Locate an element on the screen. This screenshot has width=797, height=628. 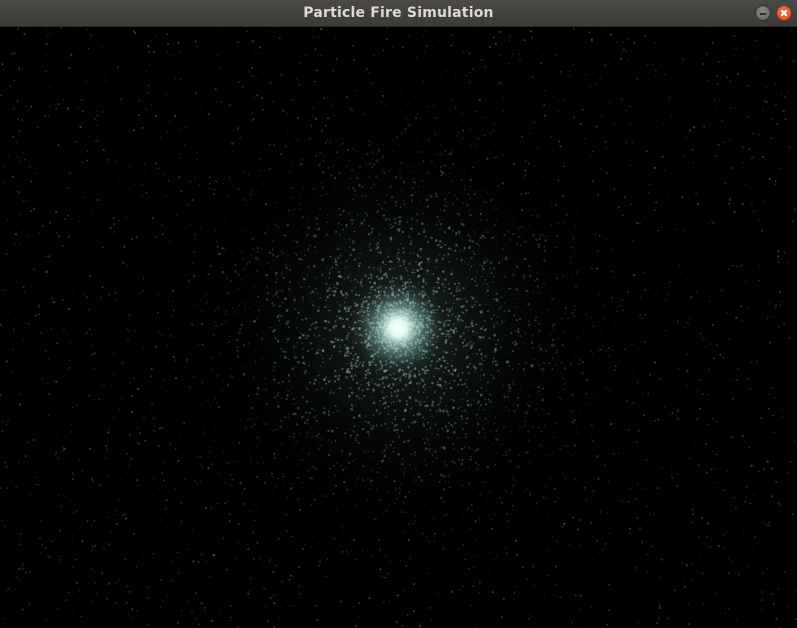
window-title: Particle Fire Simulation is located at coordinates (398, 13).